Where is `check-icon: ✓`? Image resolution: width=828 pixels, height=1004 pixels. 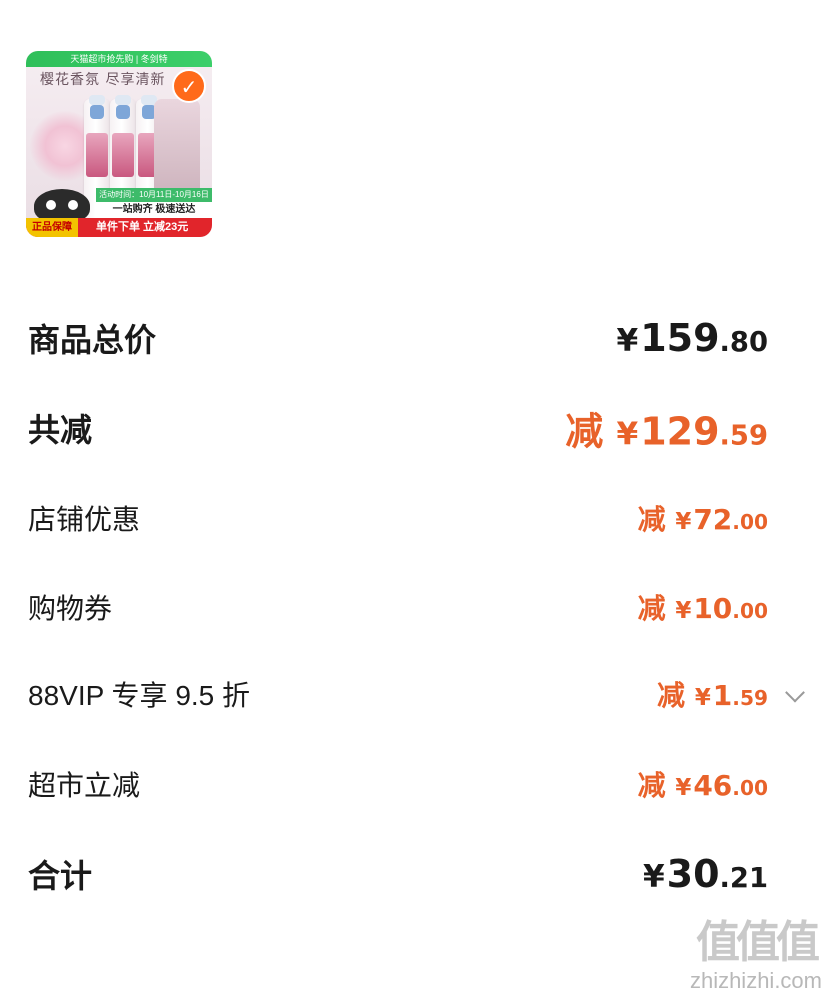 check-icon: ✓ is located at coordinates (189, 86).